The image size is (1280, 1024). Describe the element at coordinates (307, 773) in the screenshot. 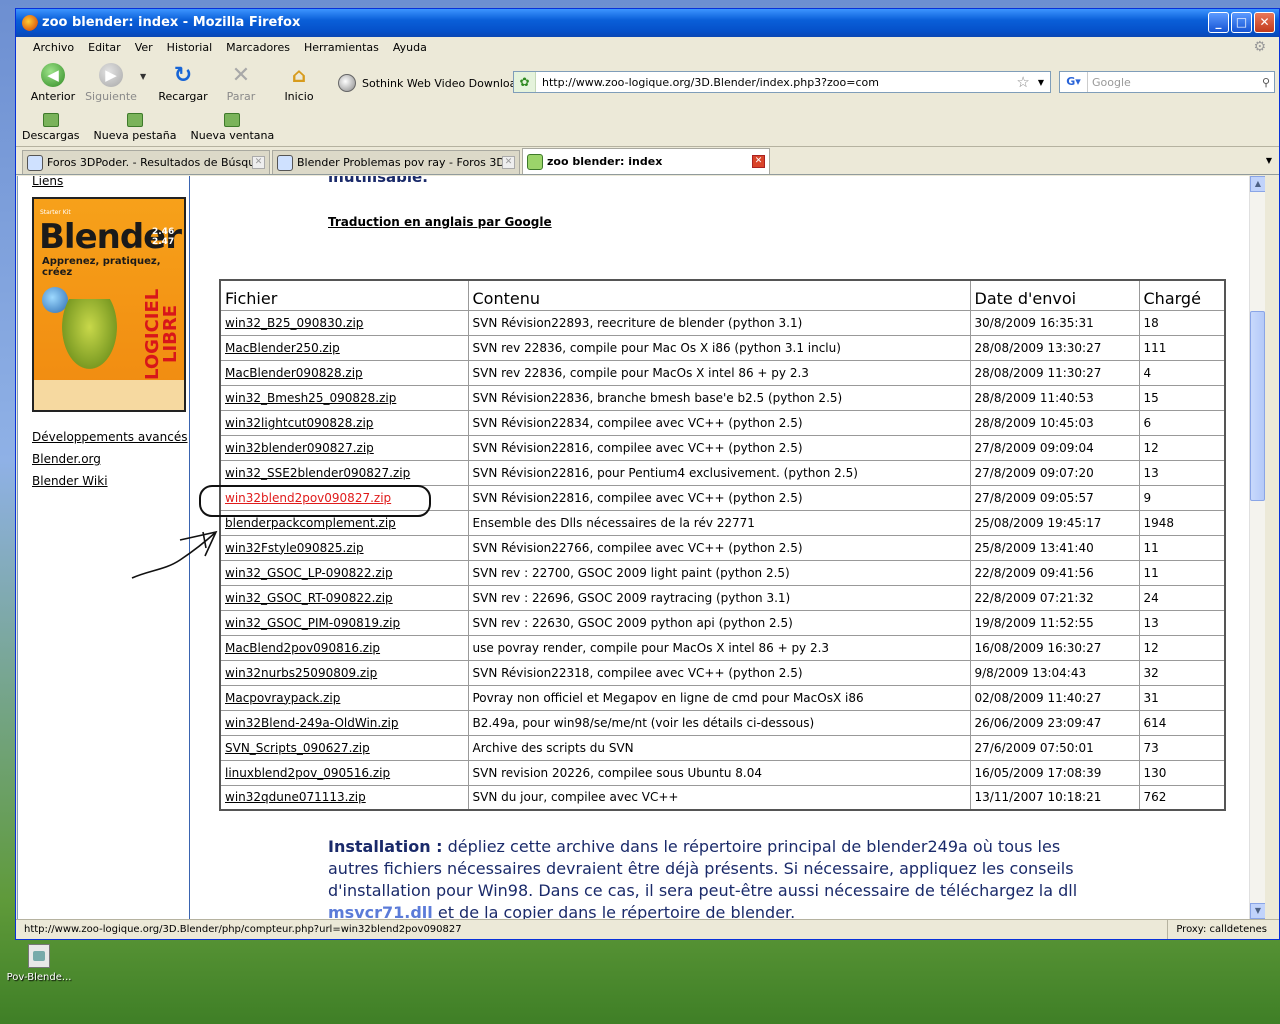

I see `file-download-link: linuxblend2pov_090516.zip` at that location.